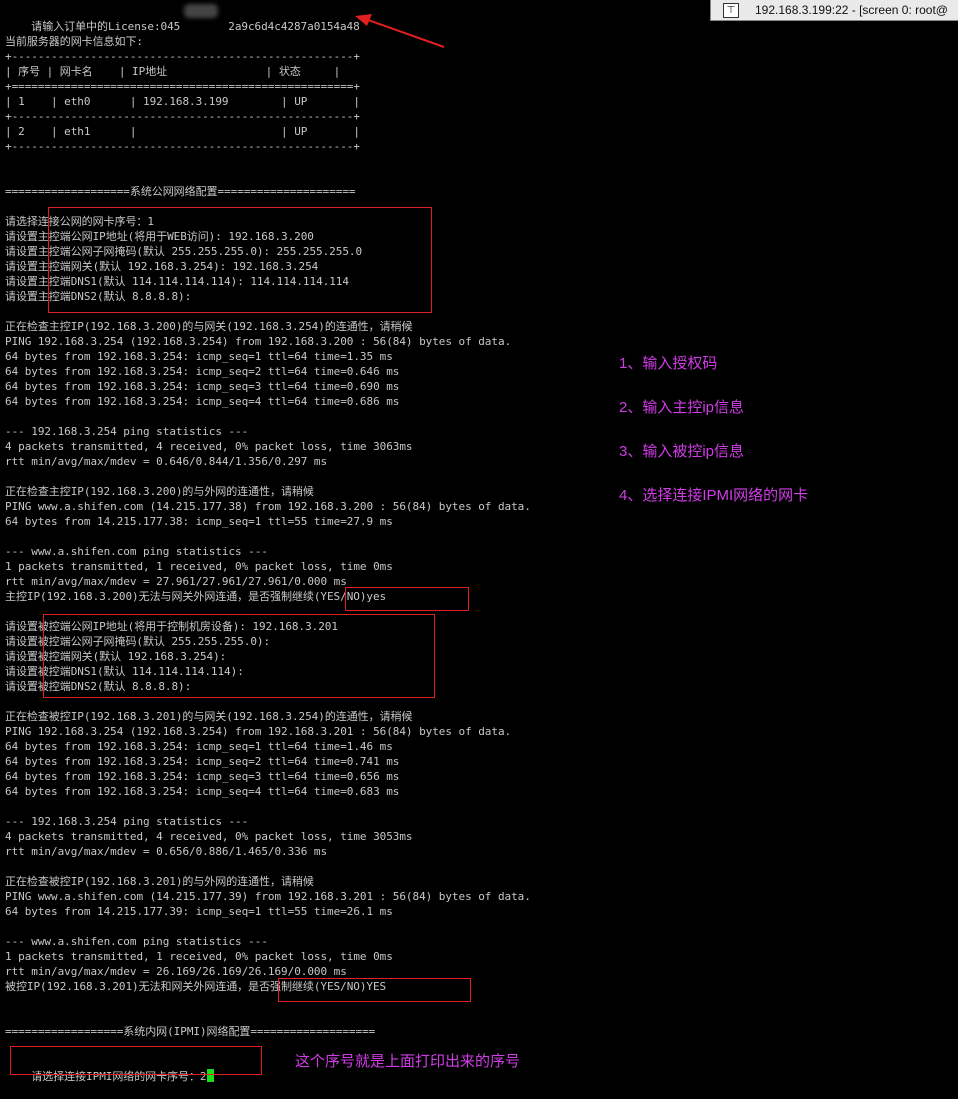  Describe the element at coordinates (159, 491) in the screenshot. I see `terminal-line: 正在检查主控IP(192.168.3.200)的与外网的连通性，请稍候` at that location.